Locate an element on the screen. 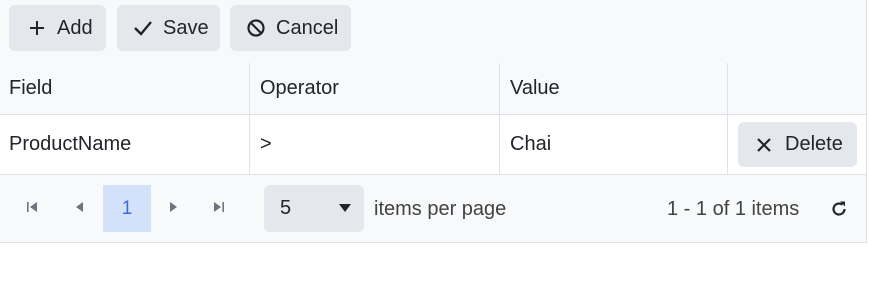  check-icon is located at coordinates (143, 28).